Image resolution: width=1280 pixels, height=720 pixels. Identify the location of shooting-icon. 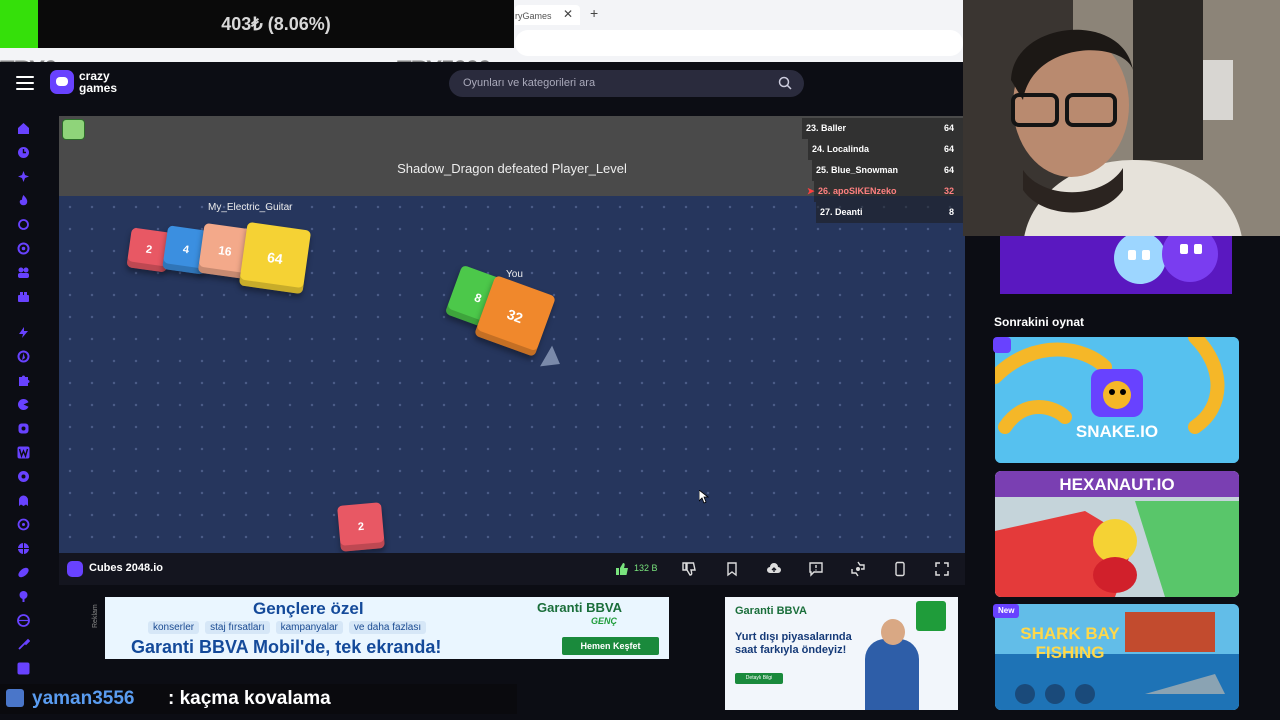
(23, 524).